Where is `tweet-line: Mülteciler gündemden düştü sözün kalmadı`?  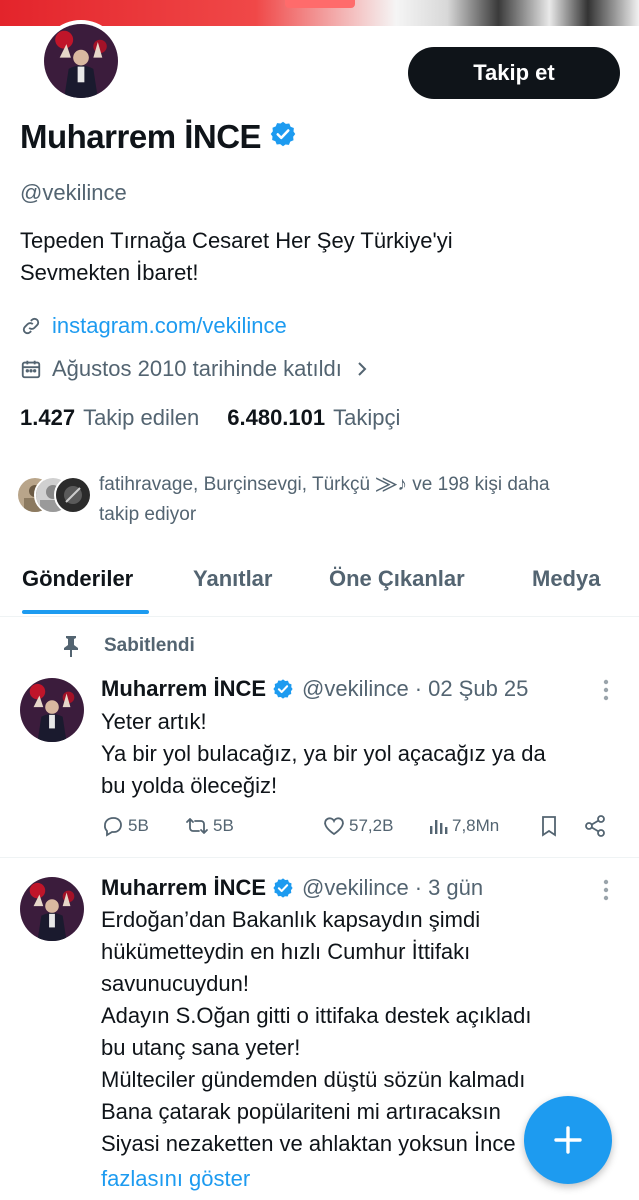
tweet-line: Mülteciler gündemden düştü sözün kalmadı is located at coordinates (313, 1079).